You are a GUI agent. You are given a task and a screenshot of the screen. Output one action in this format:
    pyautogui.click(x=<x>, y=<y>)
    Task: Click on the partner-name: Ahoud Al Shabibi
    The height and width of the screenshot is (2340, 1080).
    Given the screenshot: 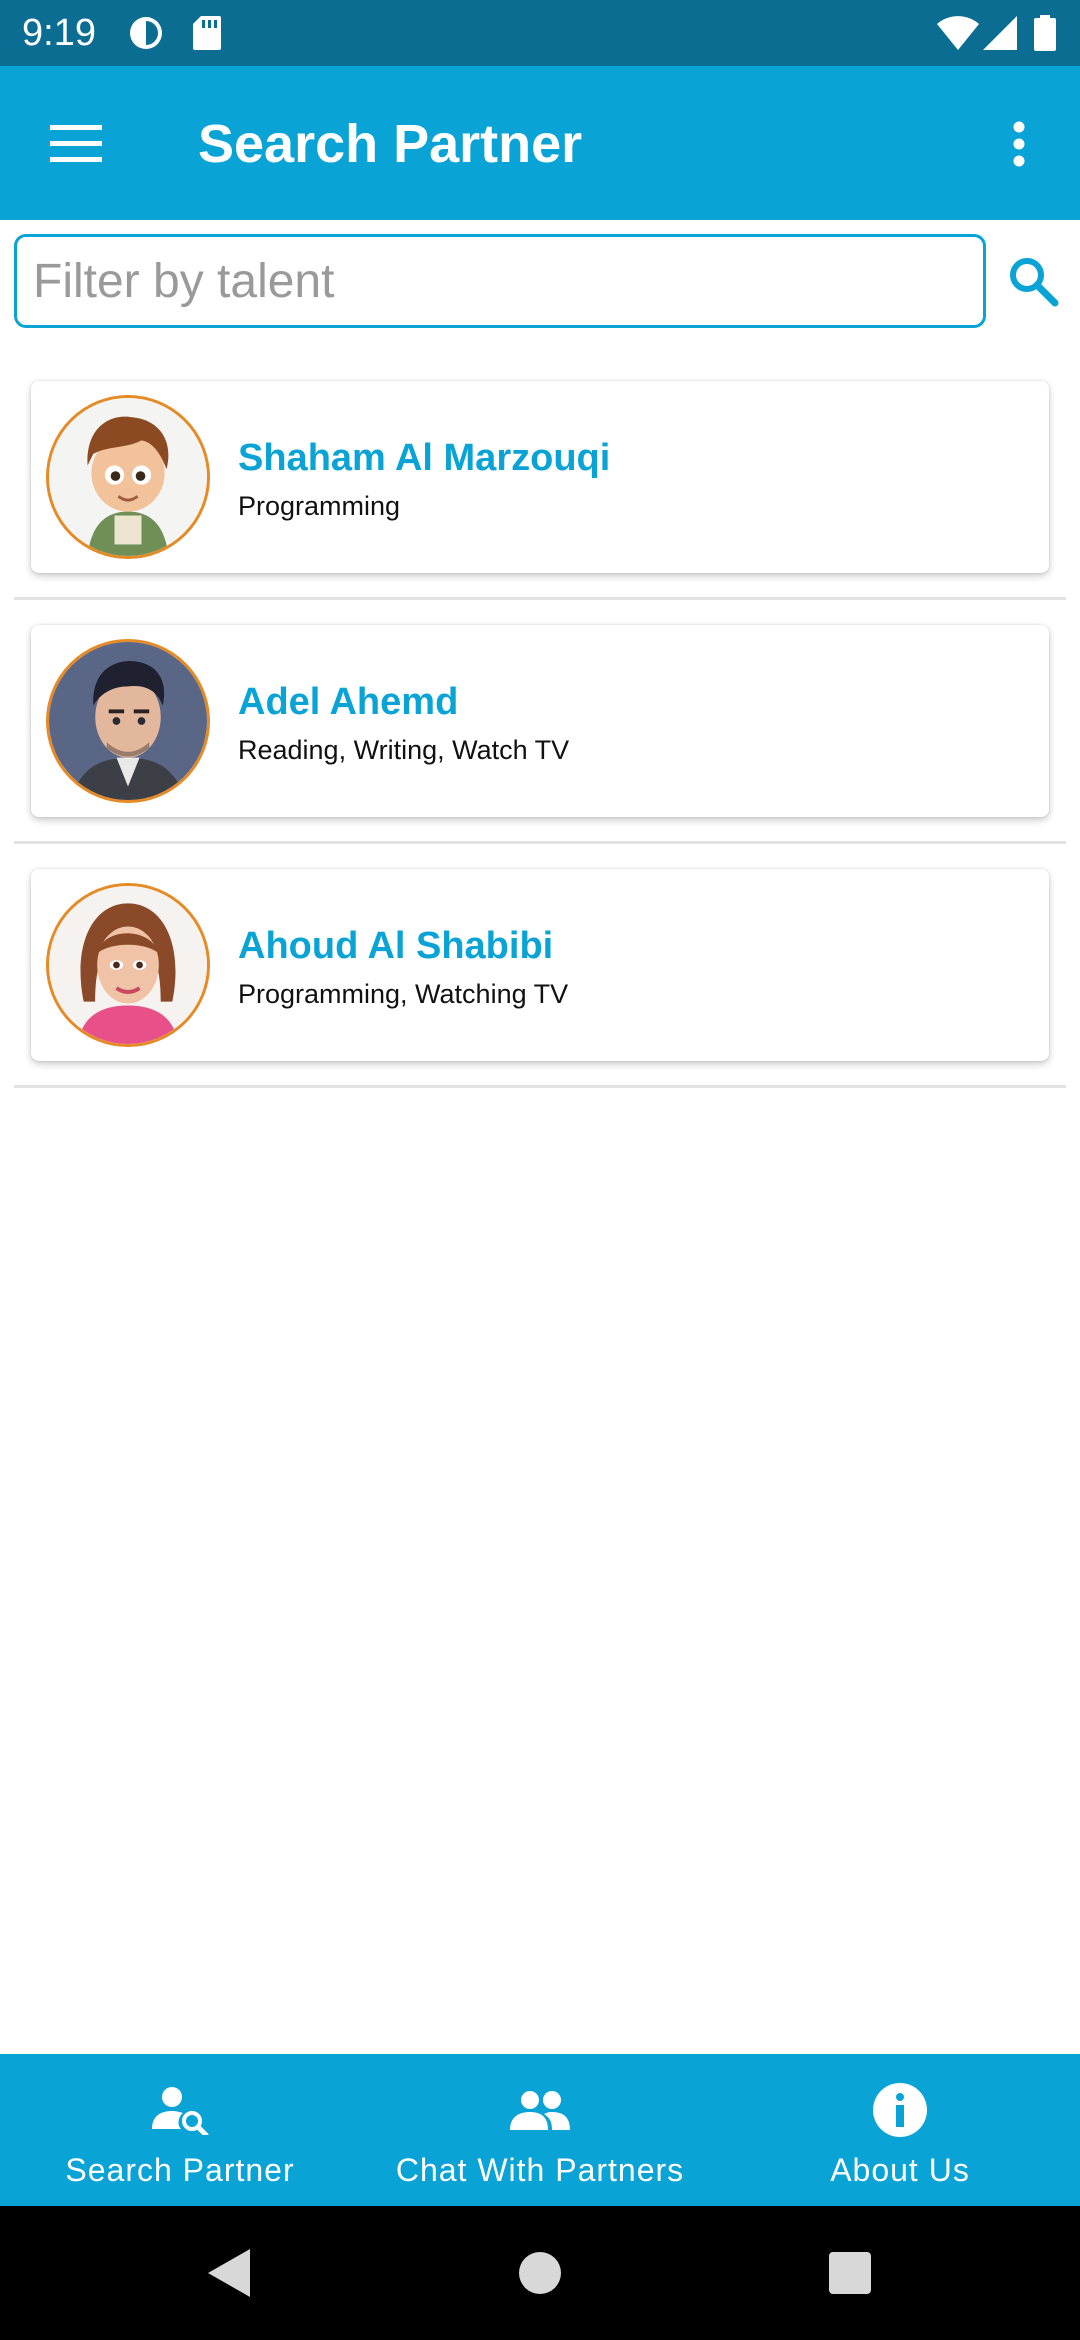 What is the action you would take?
    pyautogui.click(x=396, y=946)
    